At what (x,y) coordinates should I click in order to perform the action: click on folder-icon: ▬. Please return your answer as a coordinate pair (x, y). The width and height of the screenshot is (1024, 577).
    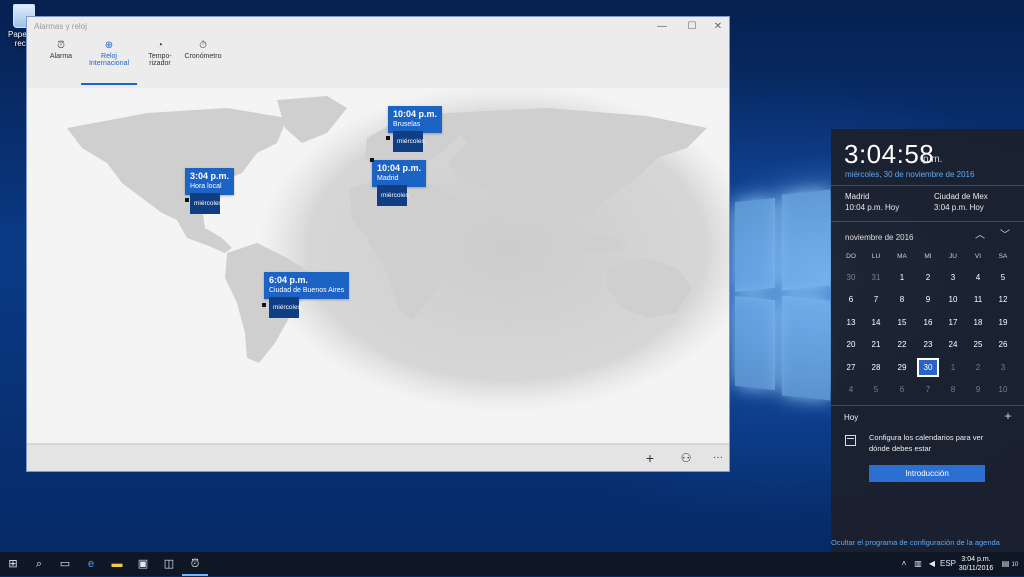
    Looking at the image, I should click on (117, 564).